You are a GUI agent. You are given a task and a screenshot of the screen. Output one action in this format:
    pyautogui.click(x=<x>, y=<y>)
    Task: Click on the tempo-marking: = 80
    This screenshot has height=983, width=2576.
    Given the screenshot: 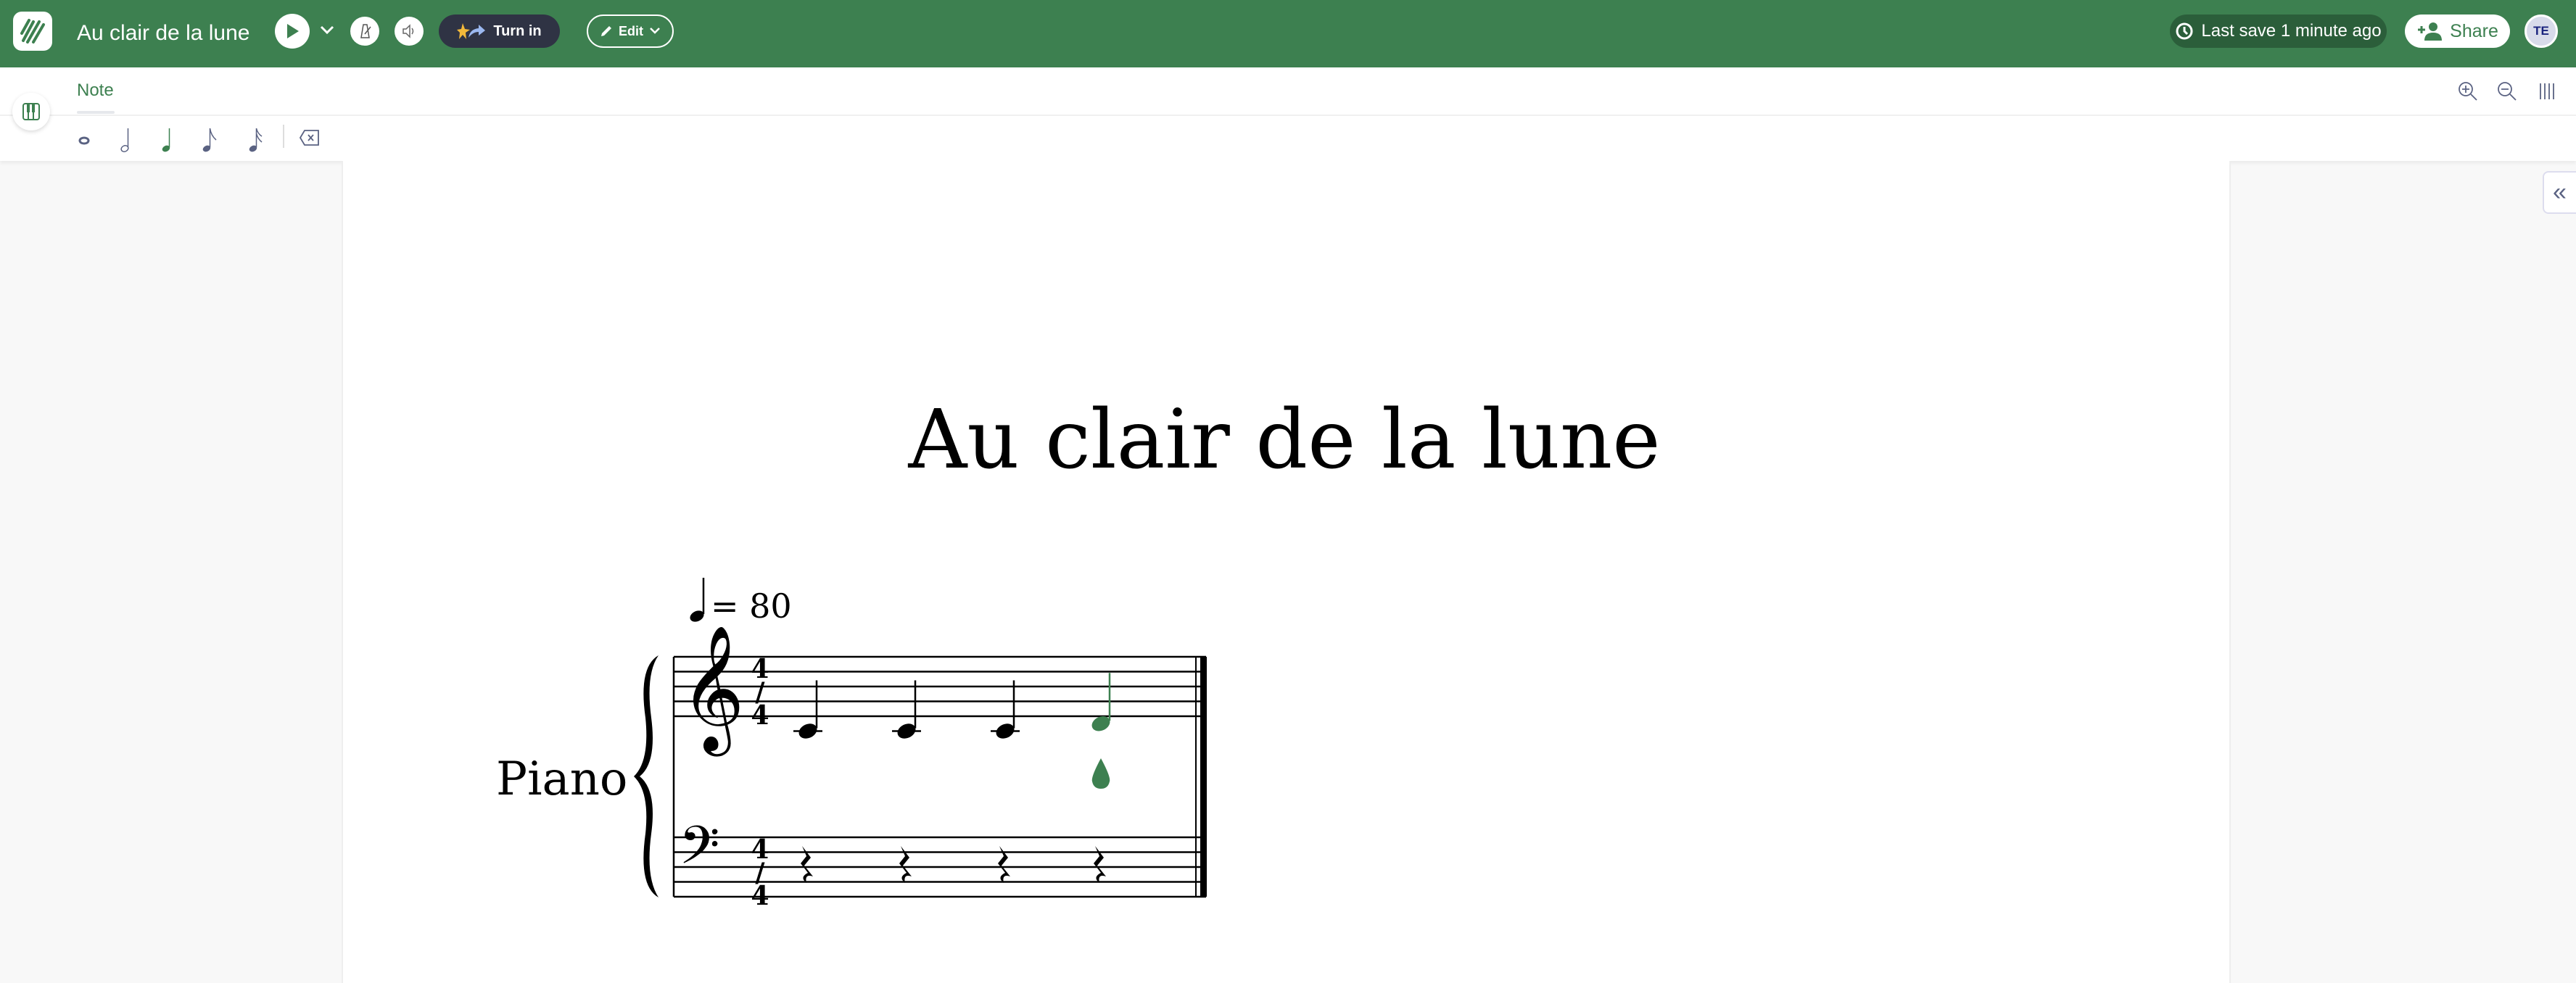 What is the action you would take?
    pyautogui.click(x=741, y=602)
    